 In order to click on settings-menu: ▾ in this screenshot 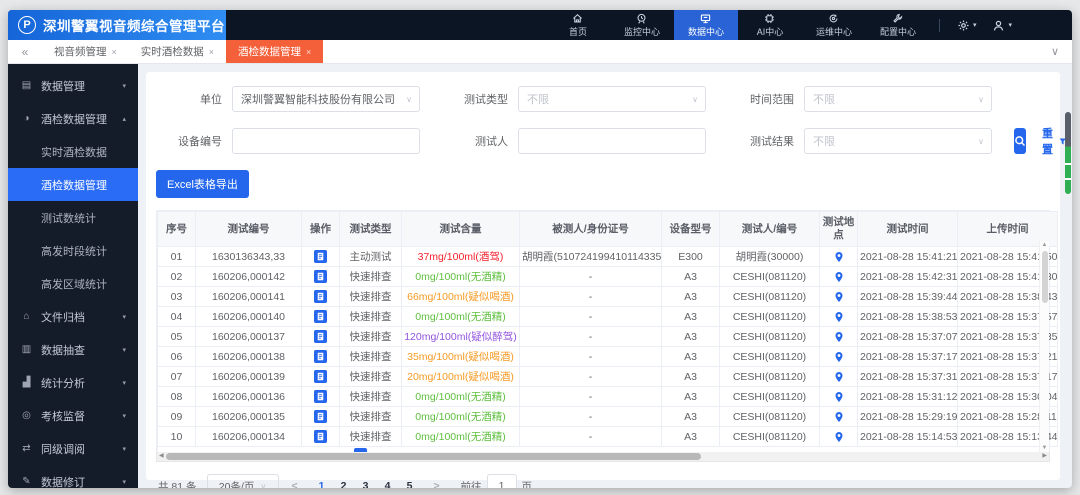, I will do `click(967, 25)`.